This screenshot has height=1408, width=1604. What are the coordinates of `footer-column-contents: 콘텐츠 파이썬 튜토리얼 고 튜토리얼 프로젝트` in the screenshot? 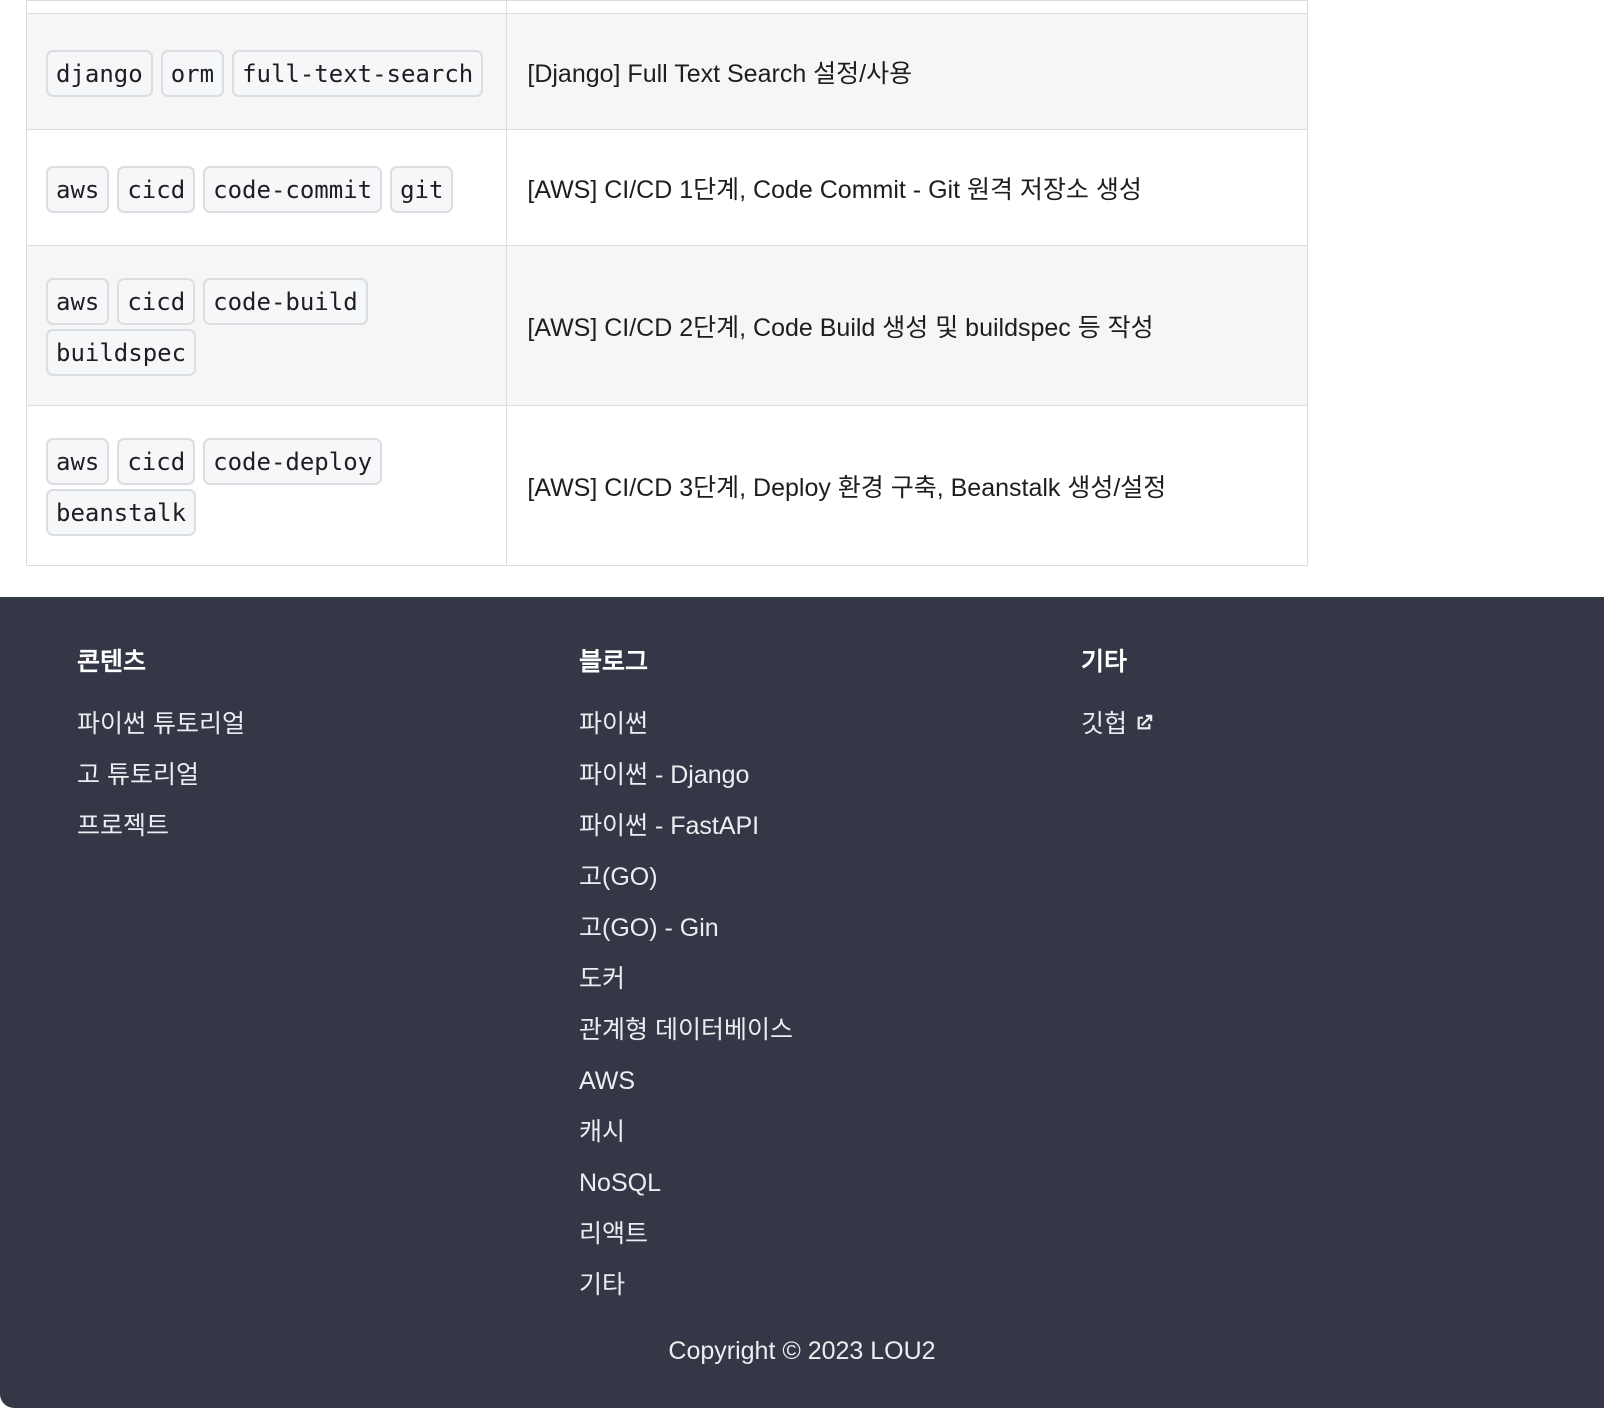 It's located at (161, 749).